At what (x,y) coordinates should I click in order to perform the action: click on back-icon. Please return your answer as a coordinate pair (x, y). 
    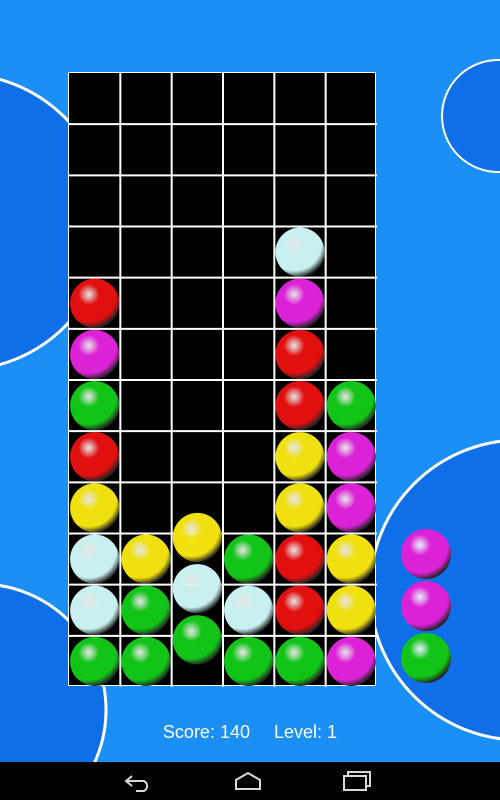
    Looking at the image, I should click on (136, 783).